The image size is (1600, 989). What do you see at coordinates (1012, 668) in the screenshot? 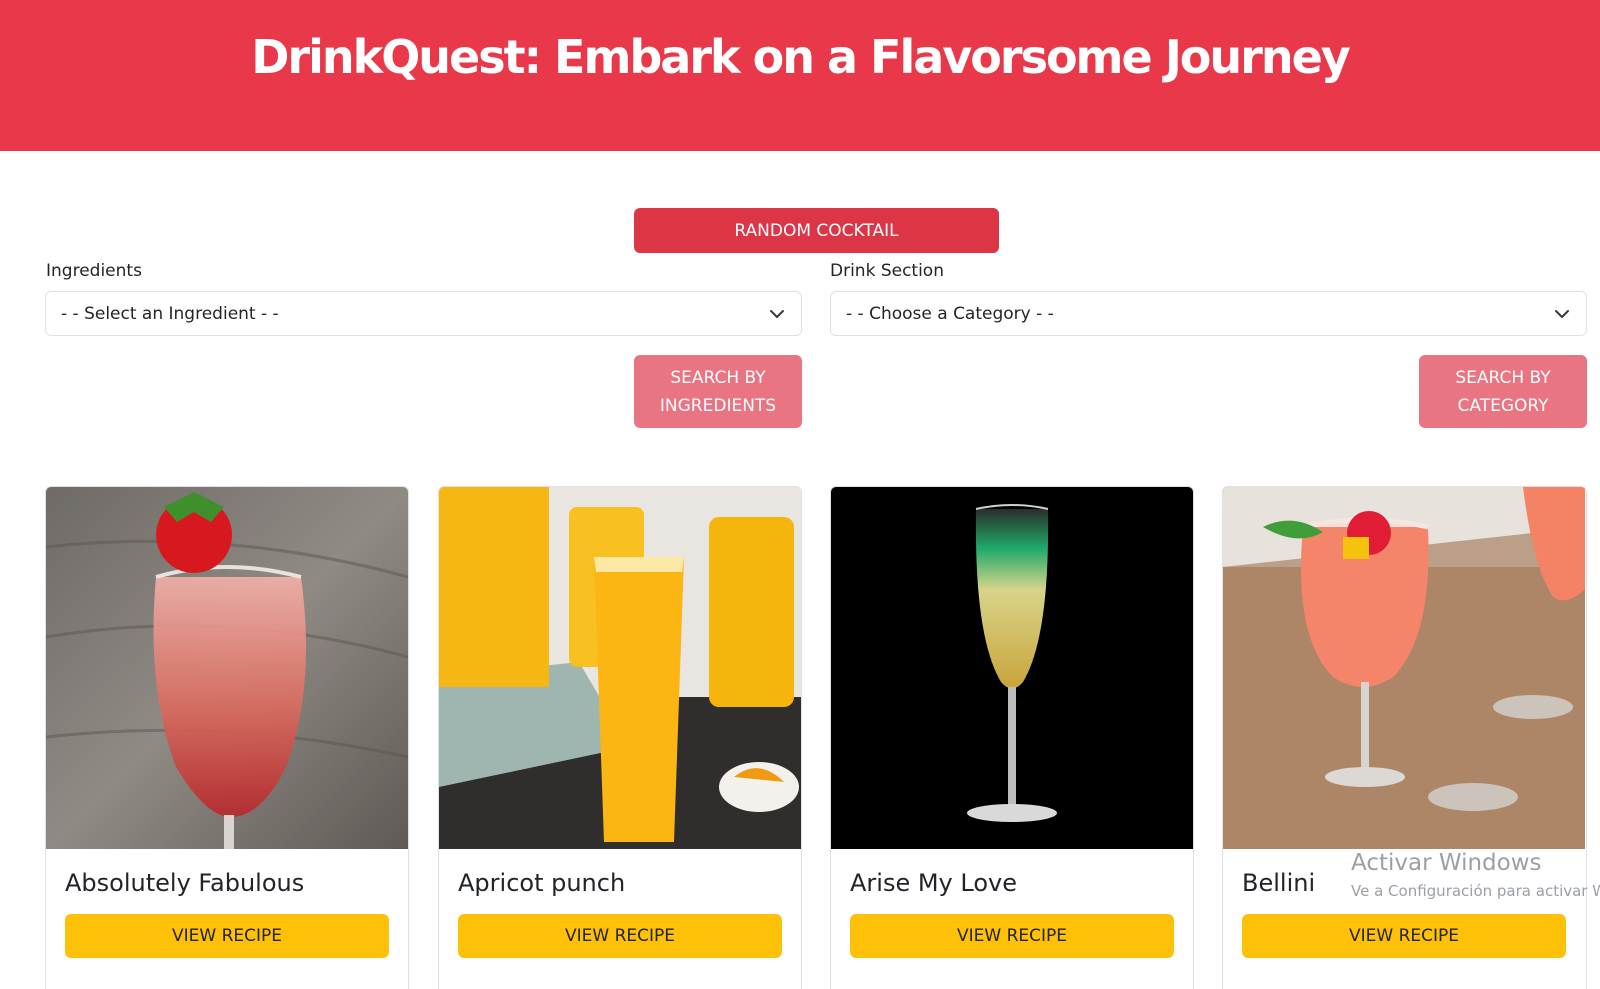
I see `cocktail-image-arise-my-love` at bounding box center [1012, 668].